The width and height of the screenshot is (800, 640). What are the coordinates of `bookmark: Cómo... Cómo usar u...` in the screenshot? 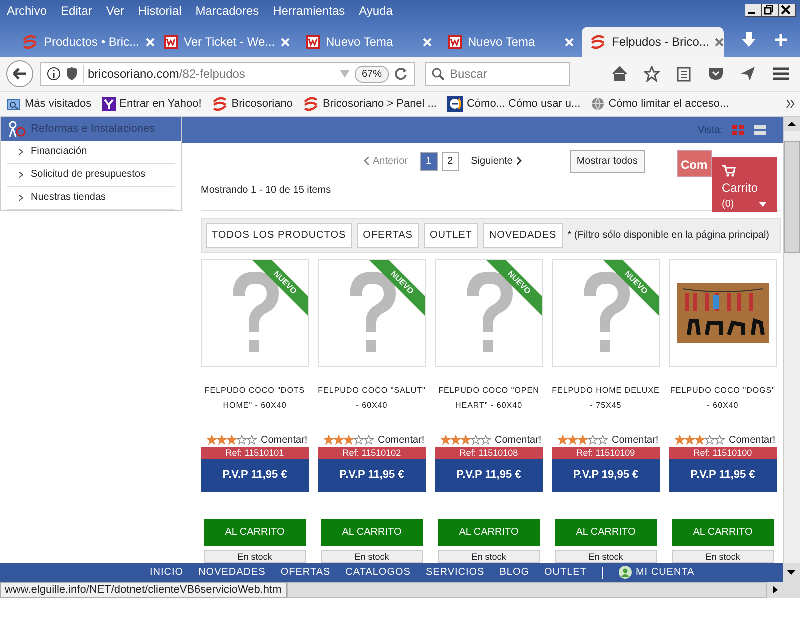 It's located at (514, 104).